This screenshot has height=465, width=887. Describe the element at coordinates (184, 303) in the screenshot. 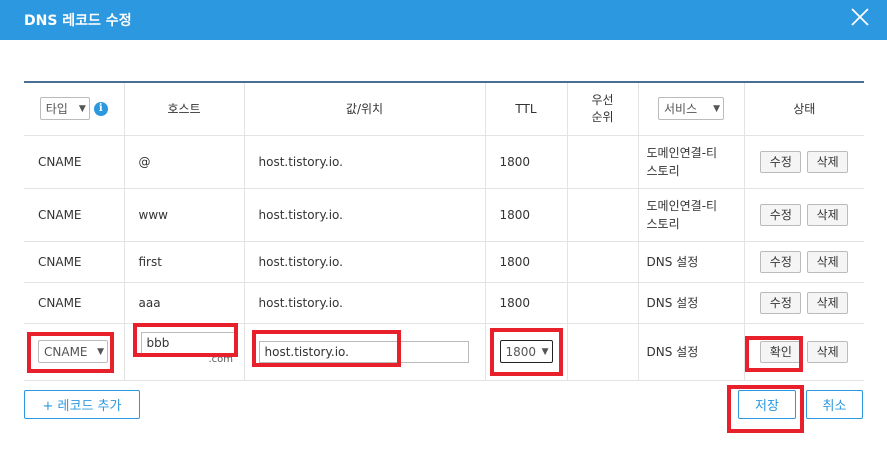

I see `record-host: aaa` at that location.